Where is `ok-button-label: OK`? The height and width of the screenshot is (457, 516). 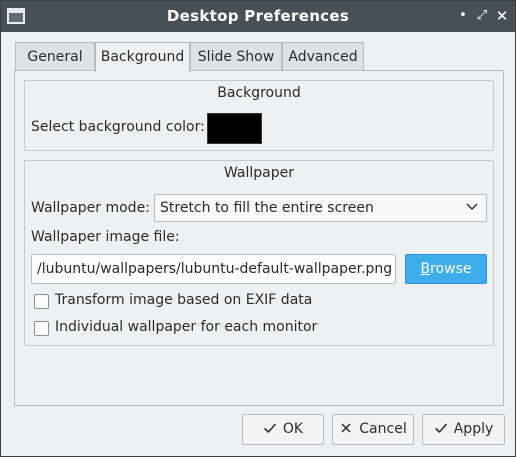 ok-button-label: OK is located at coordinates (293, 429).